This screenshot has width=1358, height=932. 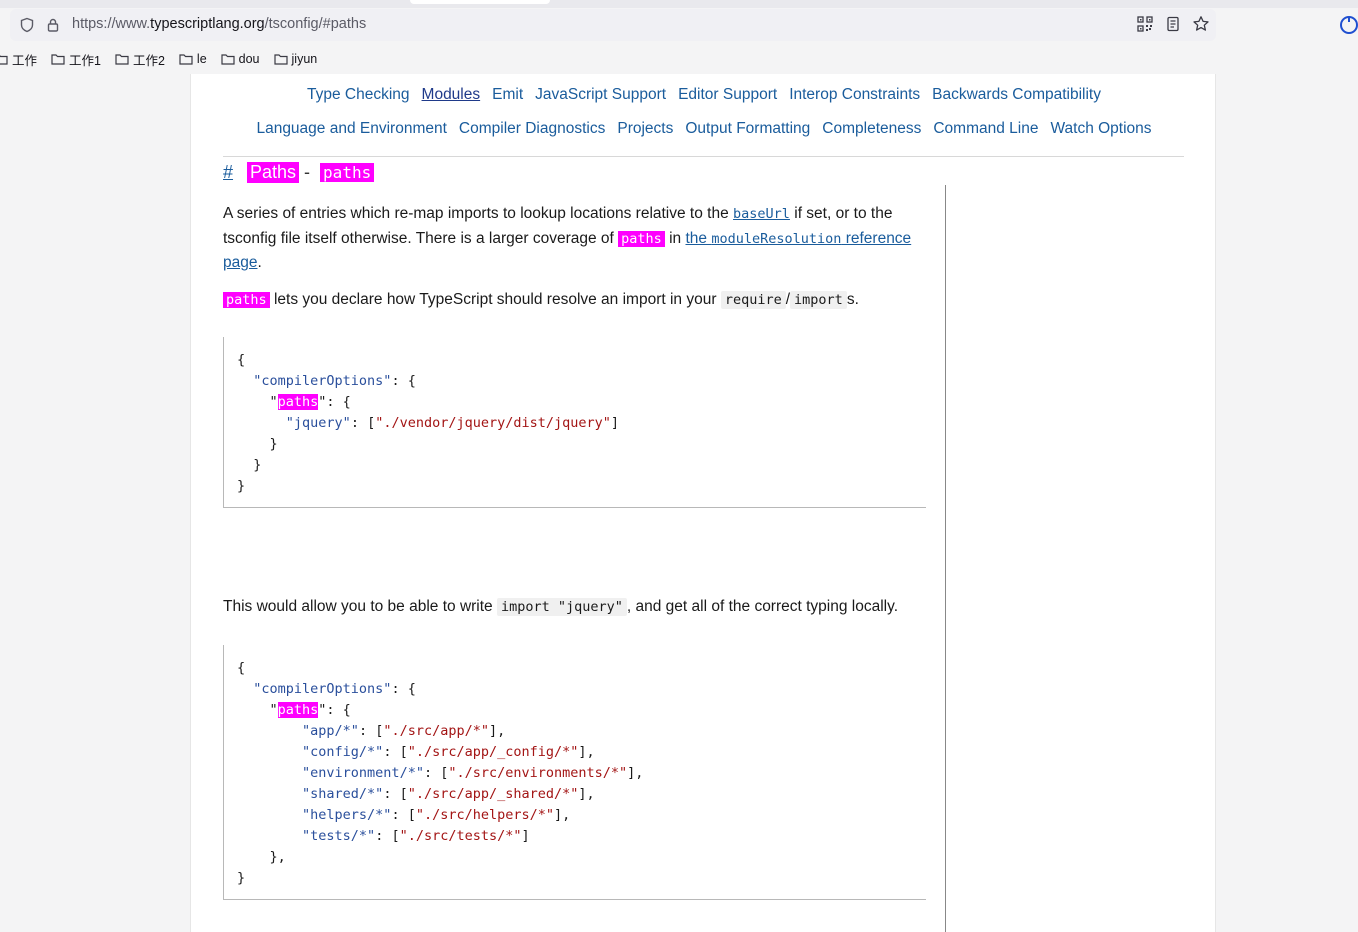 I want to click on bookmark-label: 工作2, so click(x=148, y=60).